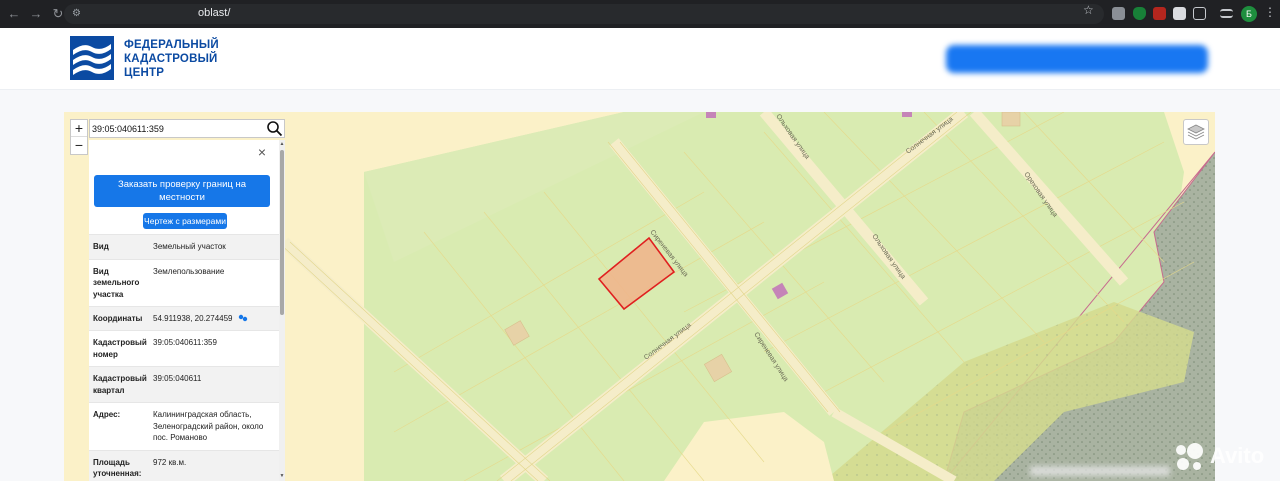 The width and height of the screenshot is (1280, 481). Describe the element at coordinates (184, 465) in the screenshot. I see `attribute-row: Площадь уточненная: 972 кв.м.` at that location.